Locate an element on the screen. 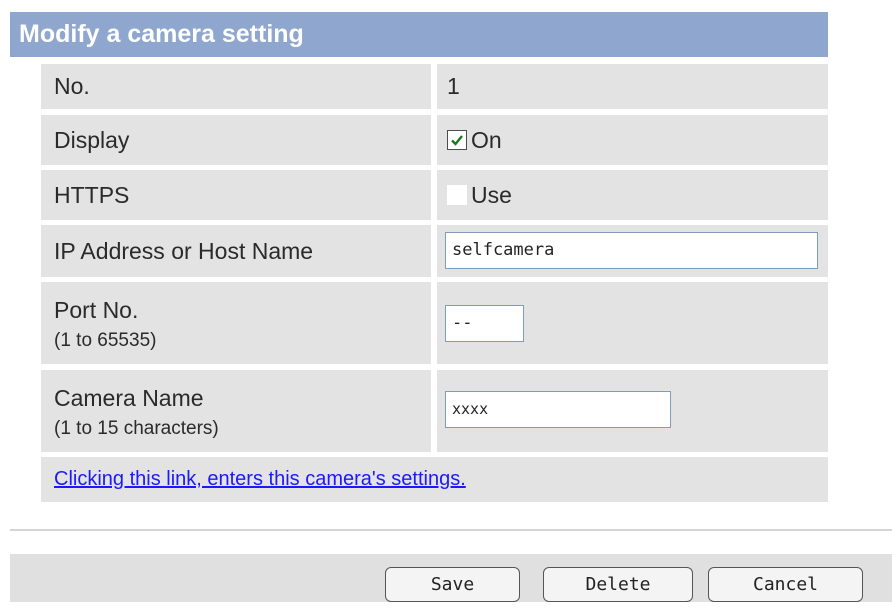 This screenshot has width=892, height=615. number-label: No. is located at coordinates (236, 86).